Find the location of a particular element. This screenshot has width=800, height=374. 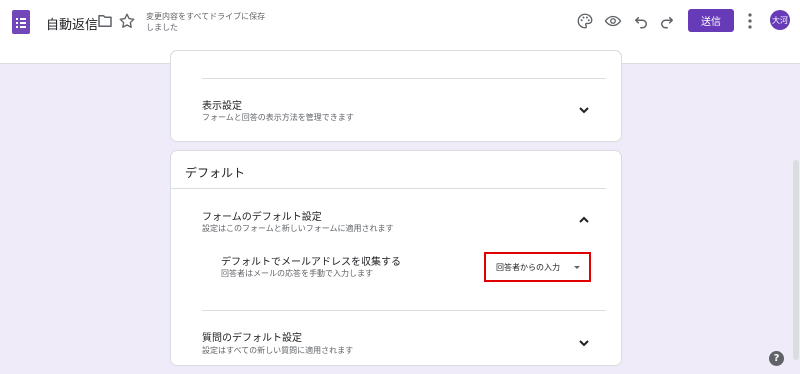

presentation-settings-subtitle: フォームと回答の表示方法を管理できます is located at coordinates (278, 117).